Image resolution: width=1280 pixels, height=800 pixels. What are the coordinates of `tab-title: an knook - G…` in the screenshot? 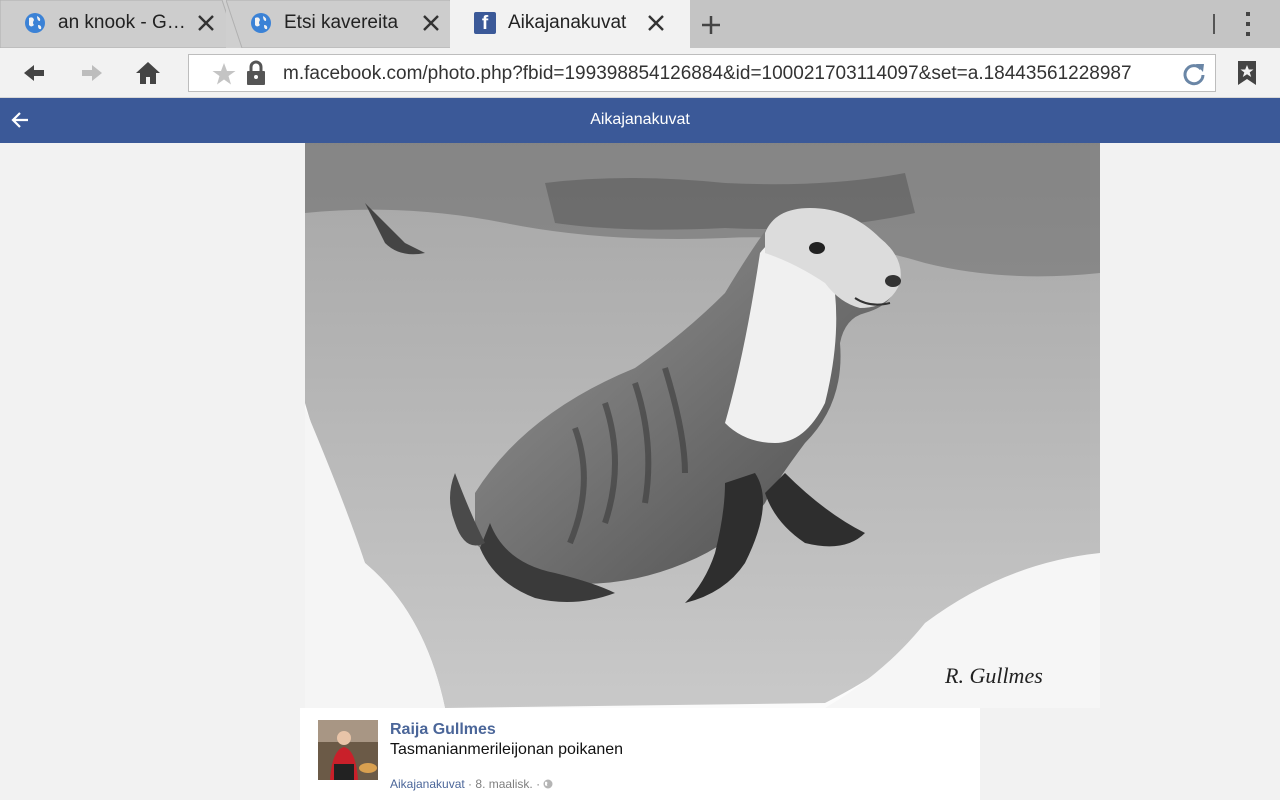 It's located at (122, 22).